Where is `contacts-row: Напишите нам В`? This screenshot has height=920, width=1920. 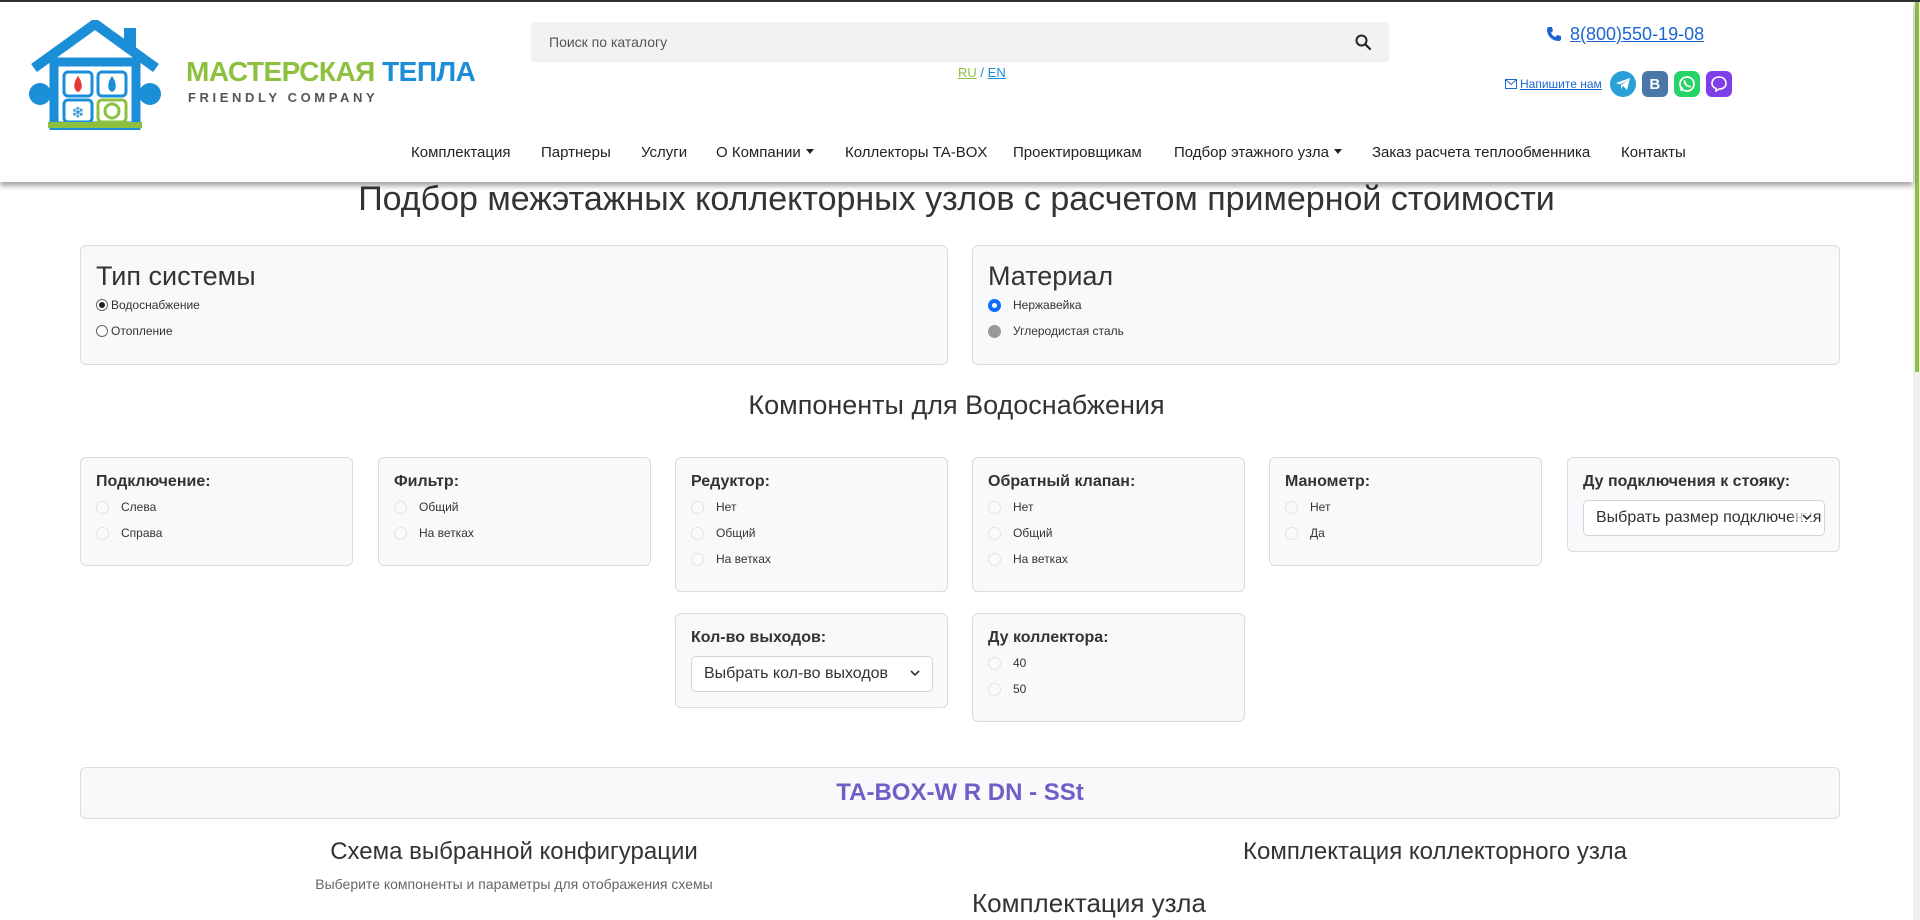
contacts-row: Напишите нам В is located at coordinates (1618, 84).